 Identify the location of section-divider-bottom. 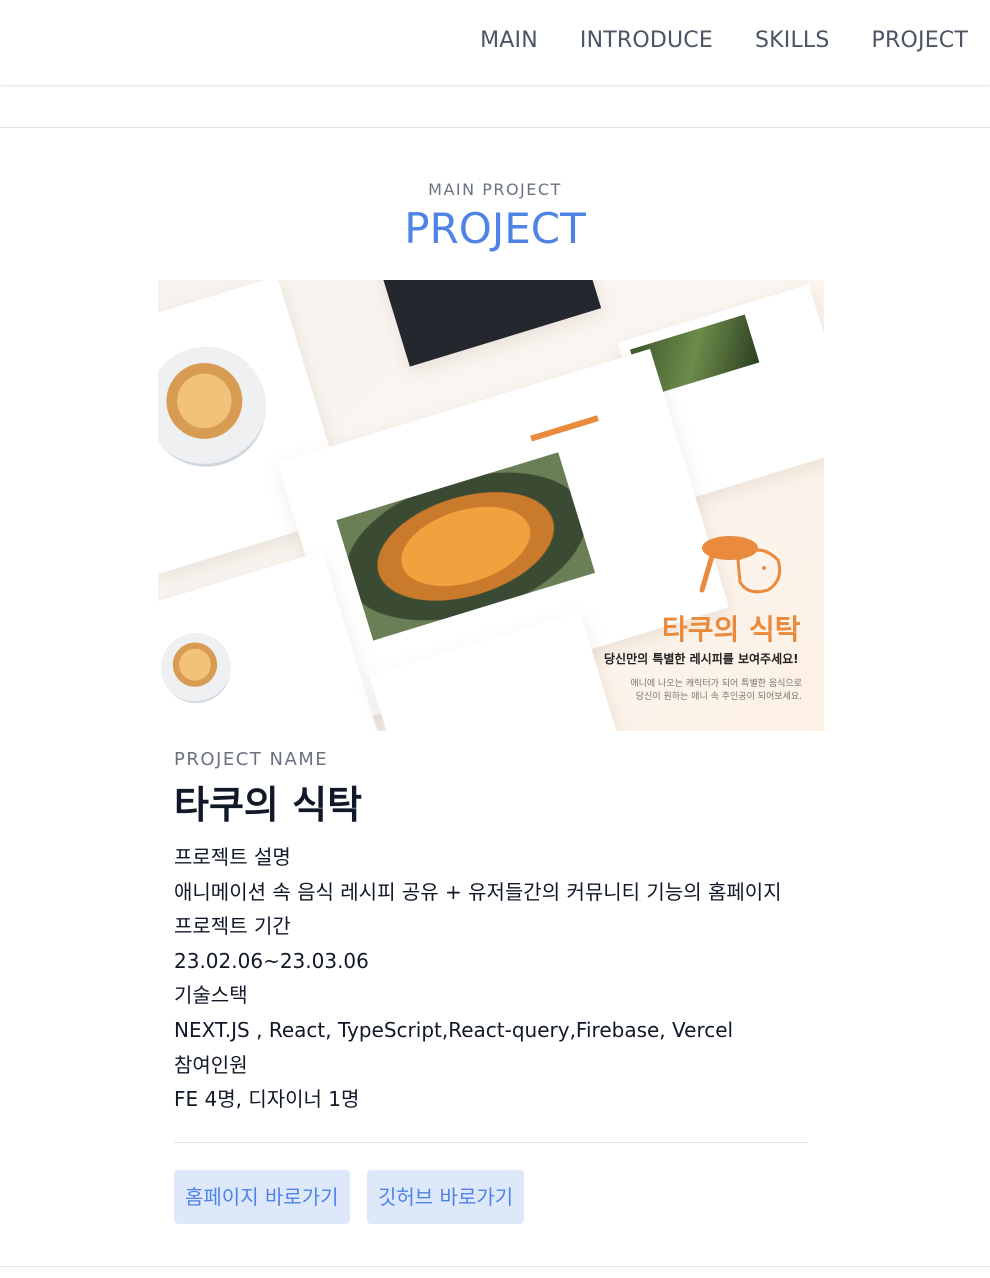
(495, 1266).